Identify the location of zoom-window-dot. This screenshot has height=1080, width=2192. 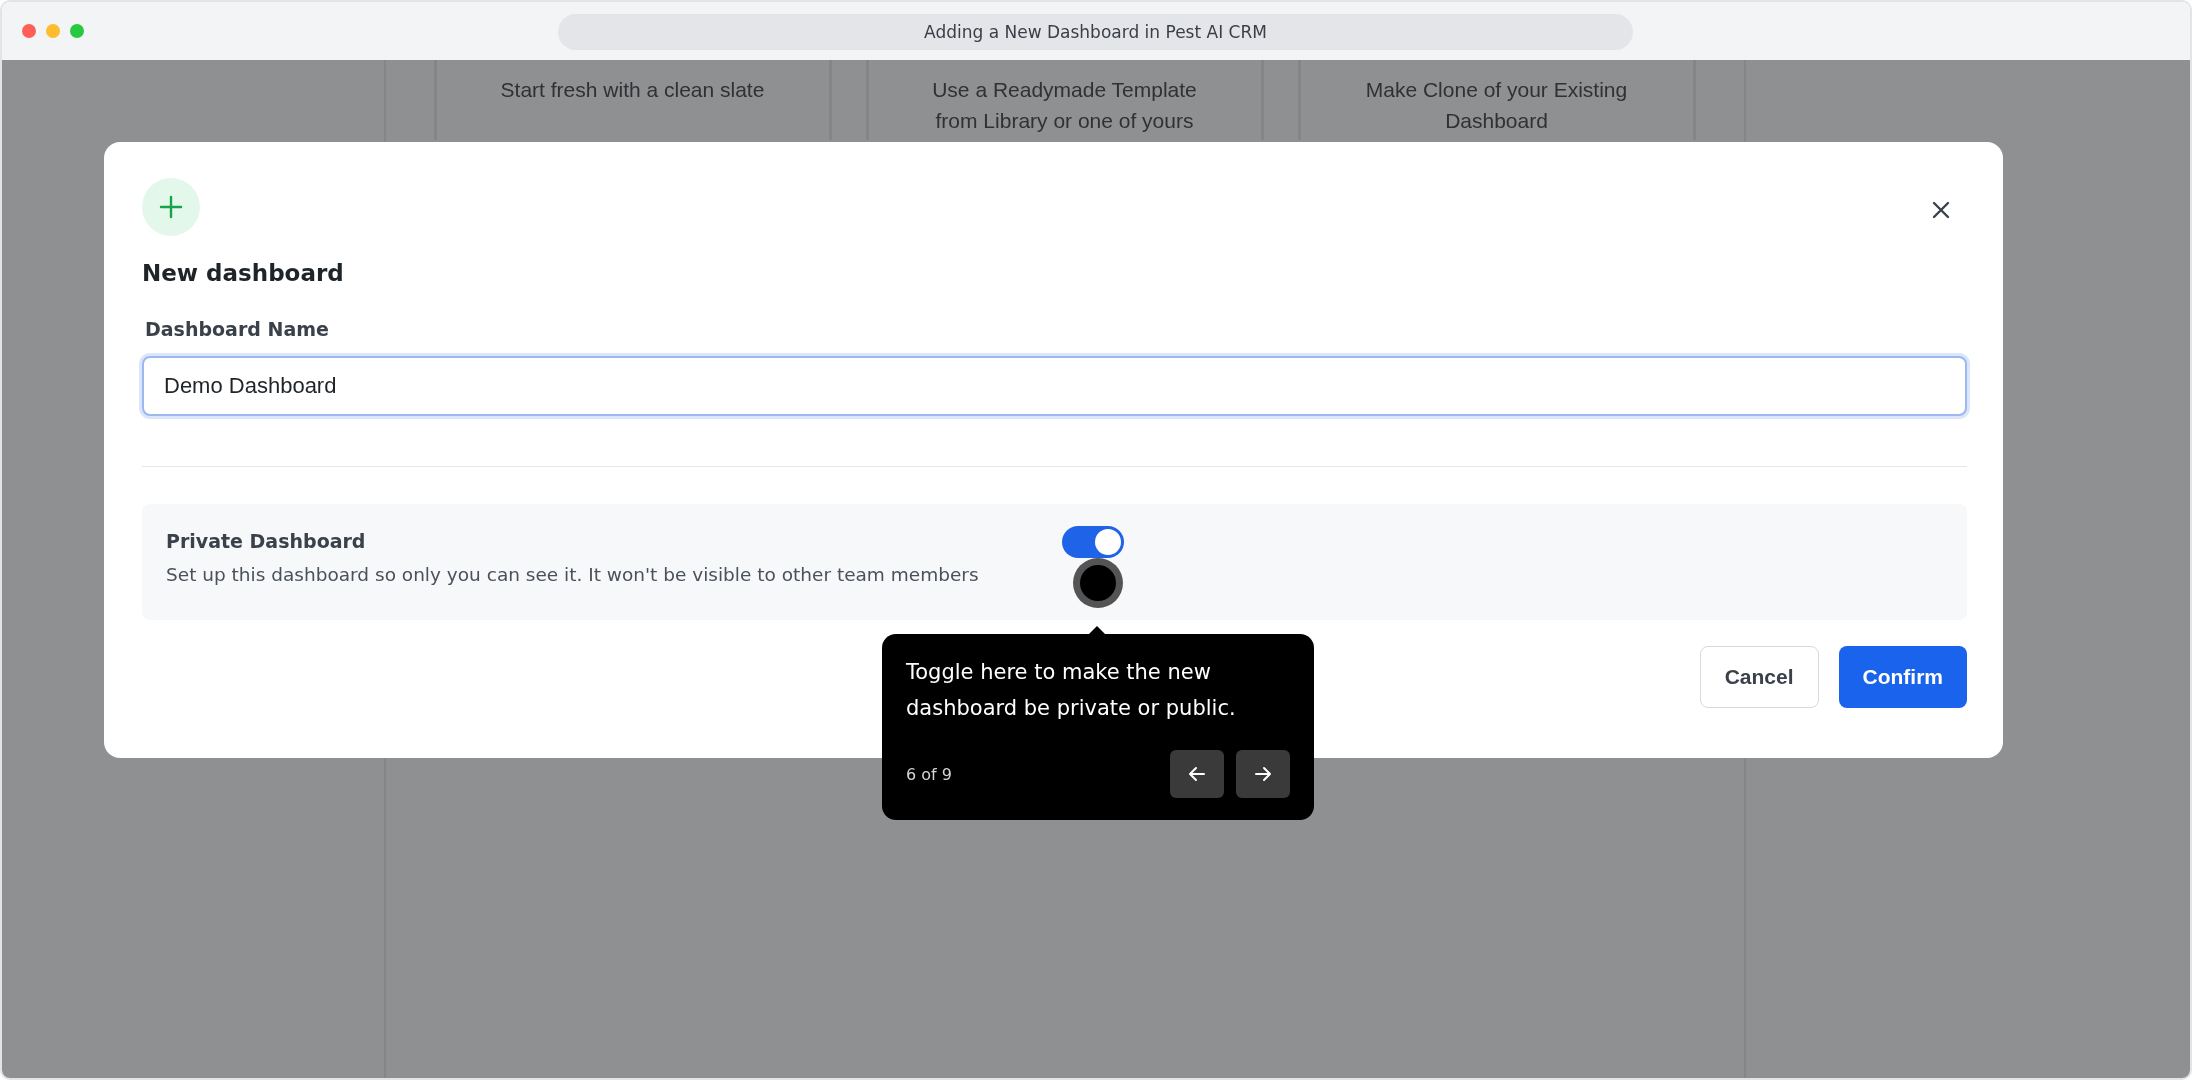
(77, 31).